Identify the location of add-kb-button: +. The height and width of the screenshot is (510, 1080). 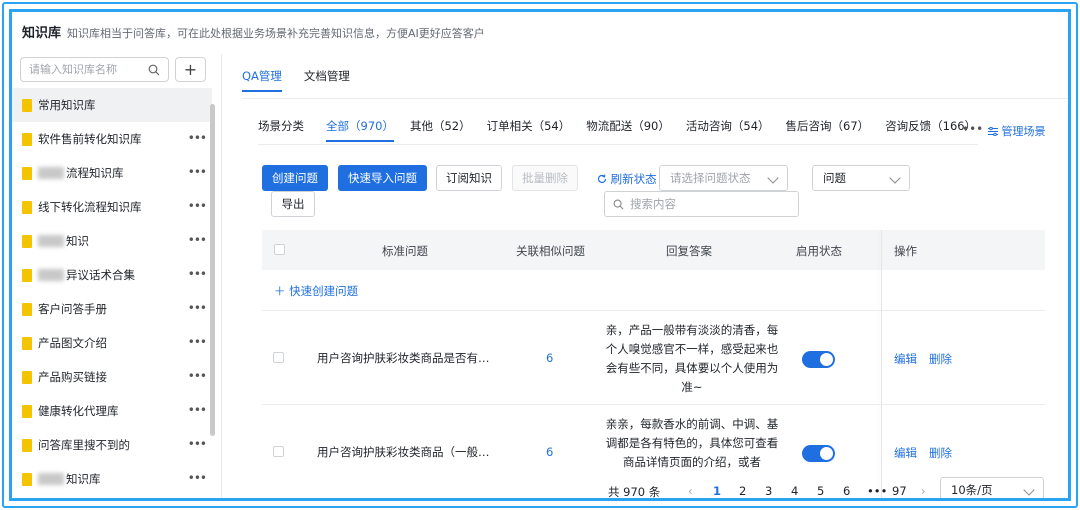
(190, 69).